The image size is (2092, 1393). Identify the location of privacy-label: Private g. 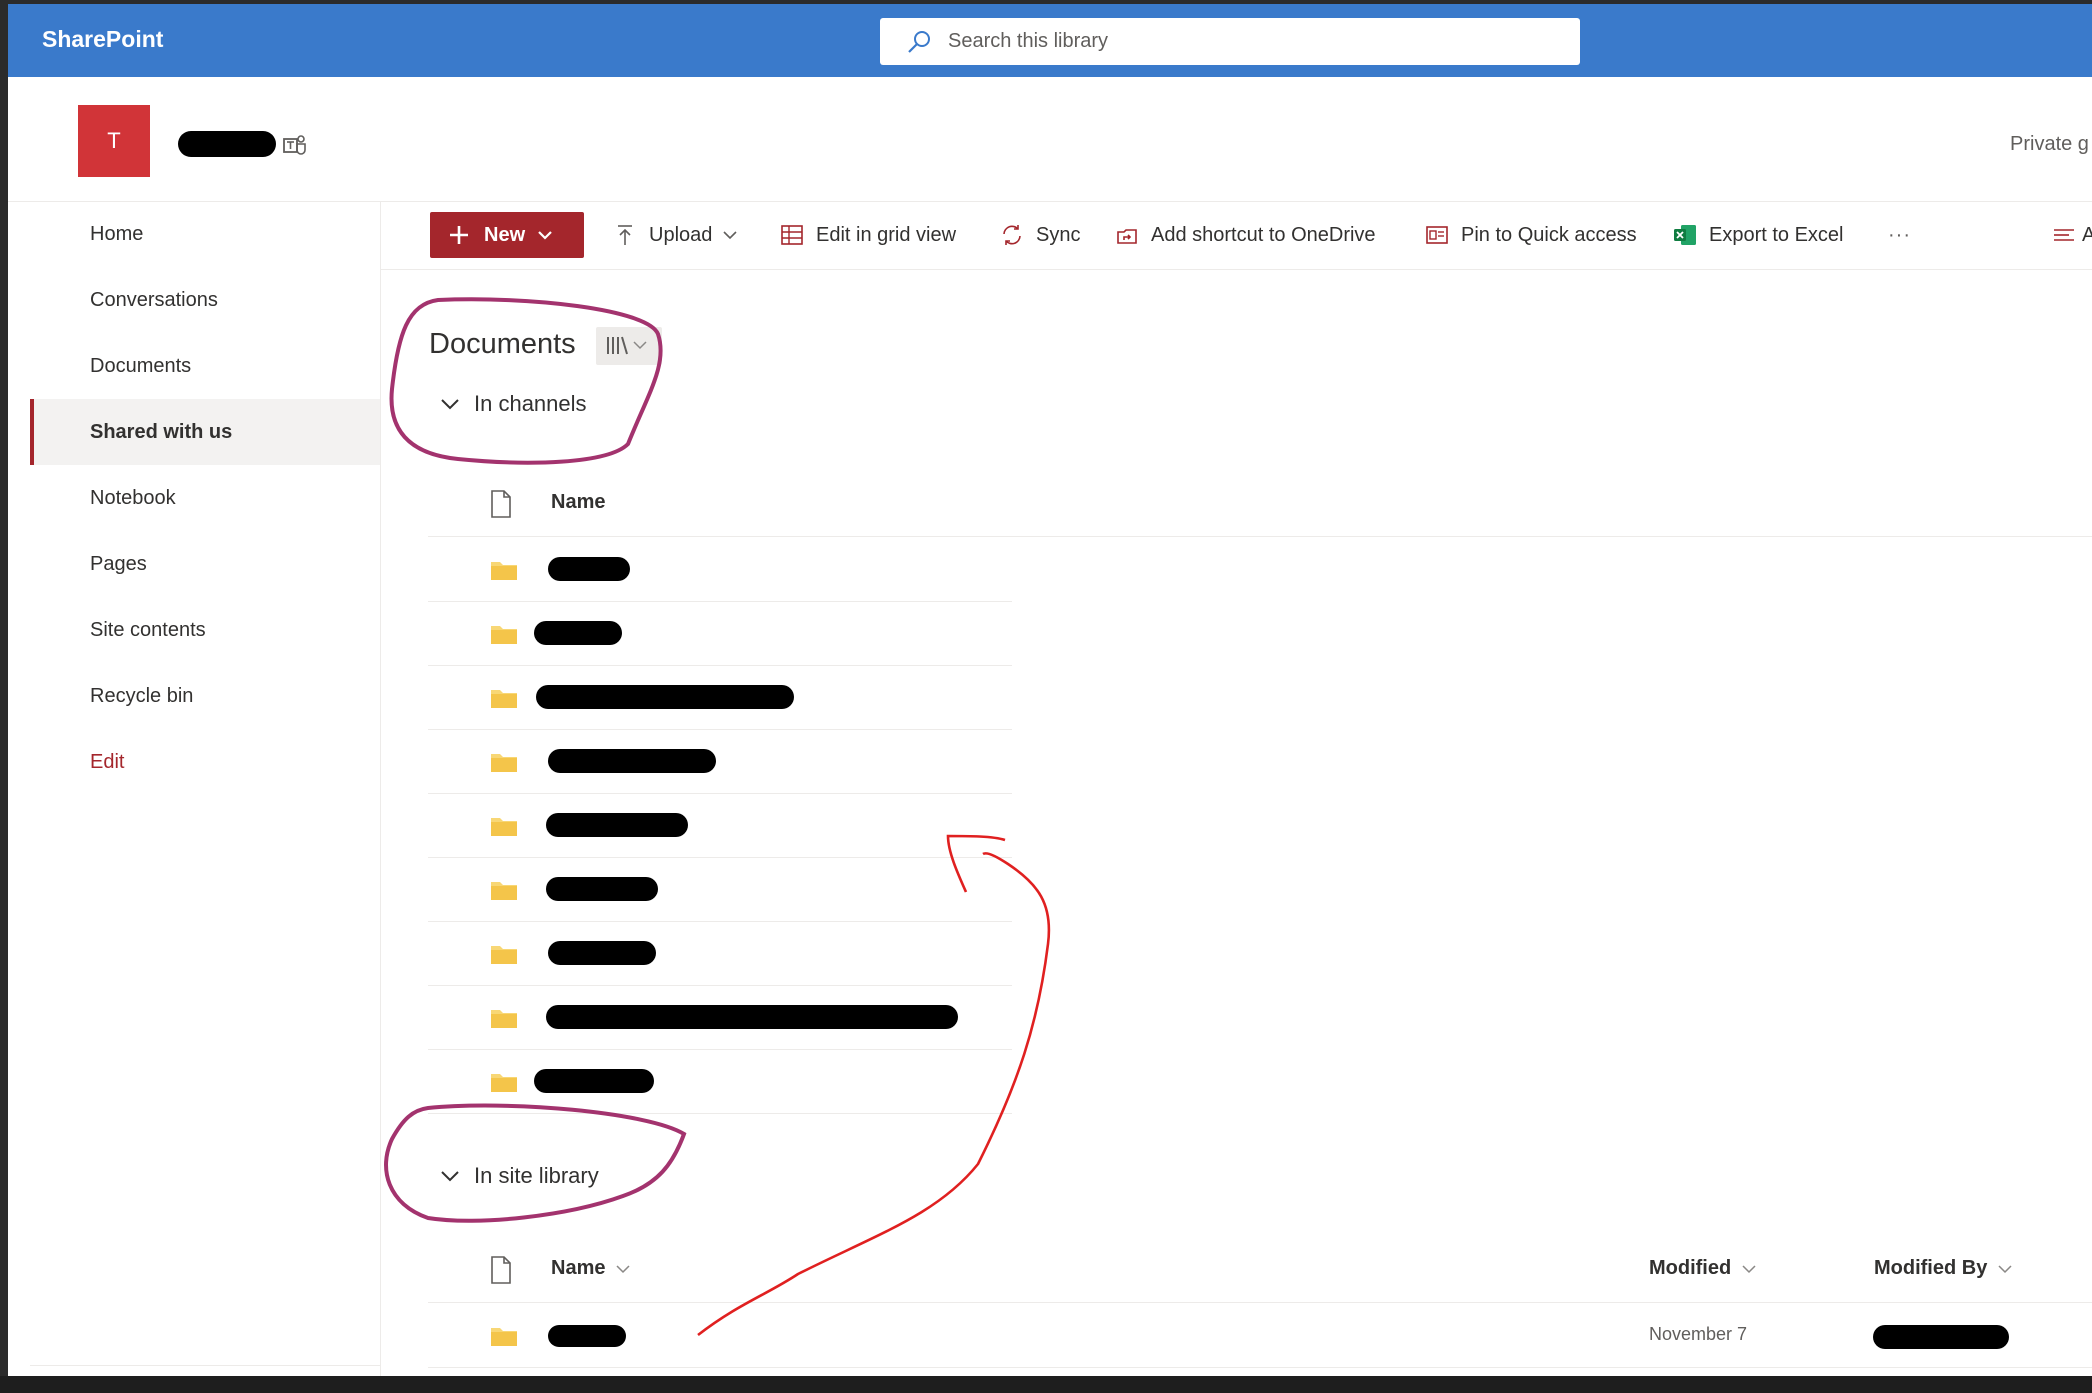
(2049, 144).